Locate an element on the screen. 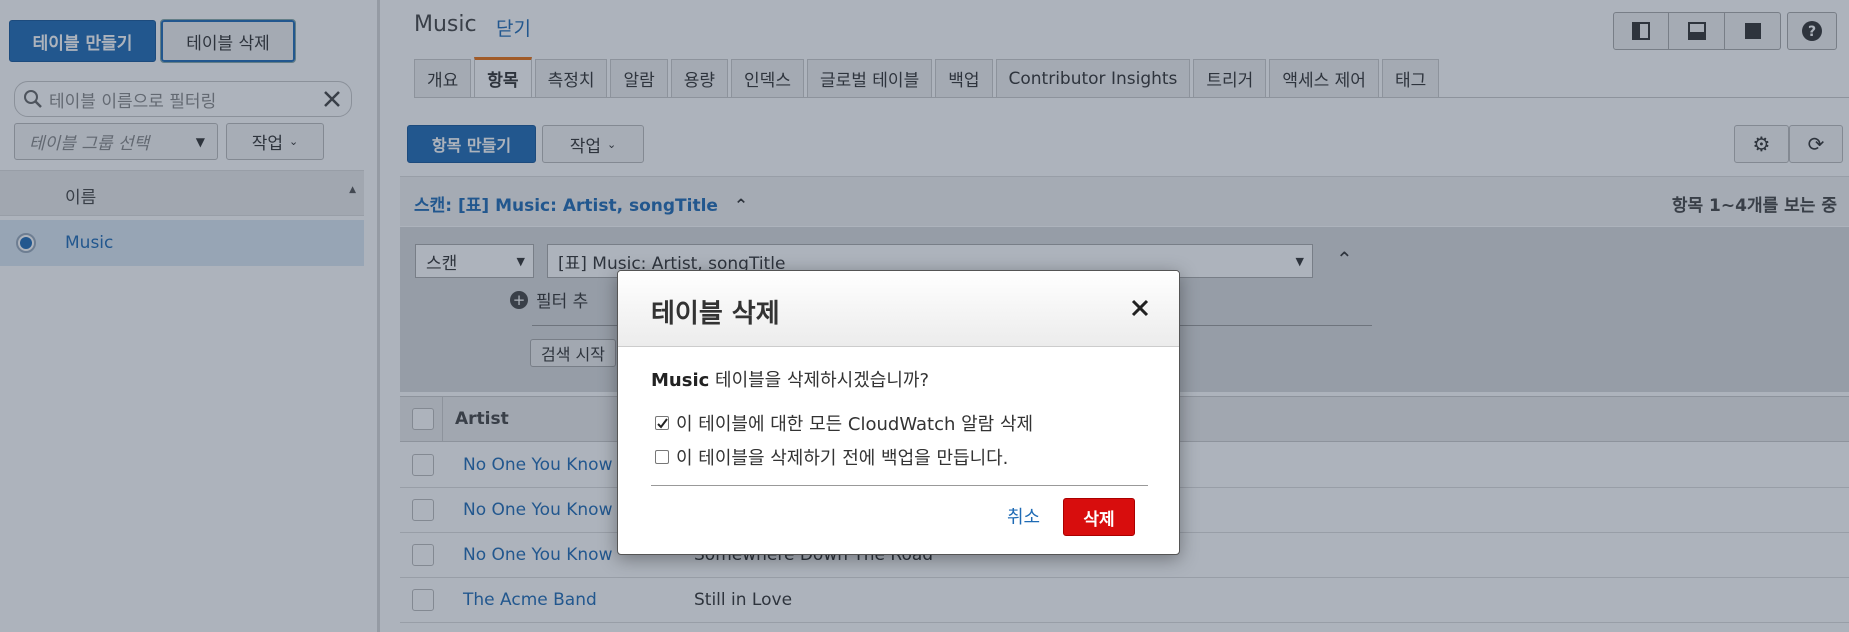  close-icon is located at coordinates (1140, 308).